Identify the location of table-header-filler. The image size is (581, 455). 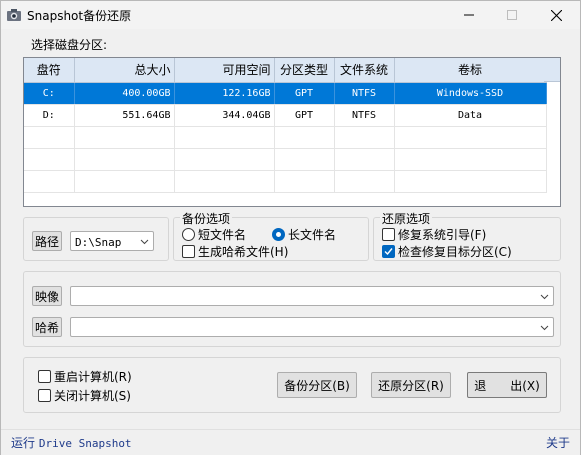
(552, 70).